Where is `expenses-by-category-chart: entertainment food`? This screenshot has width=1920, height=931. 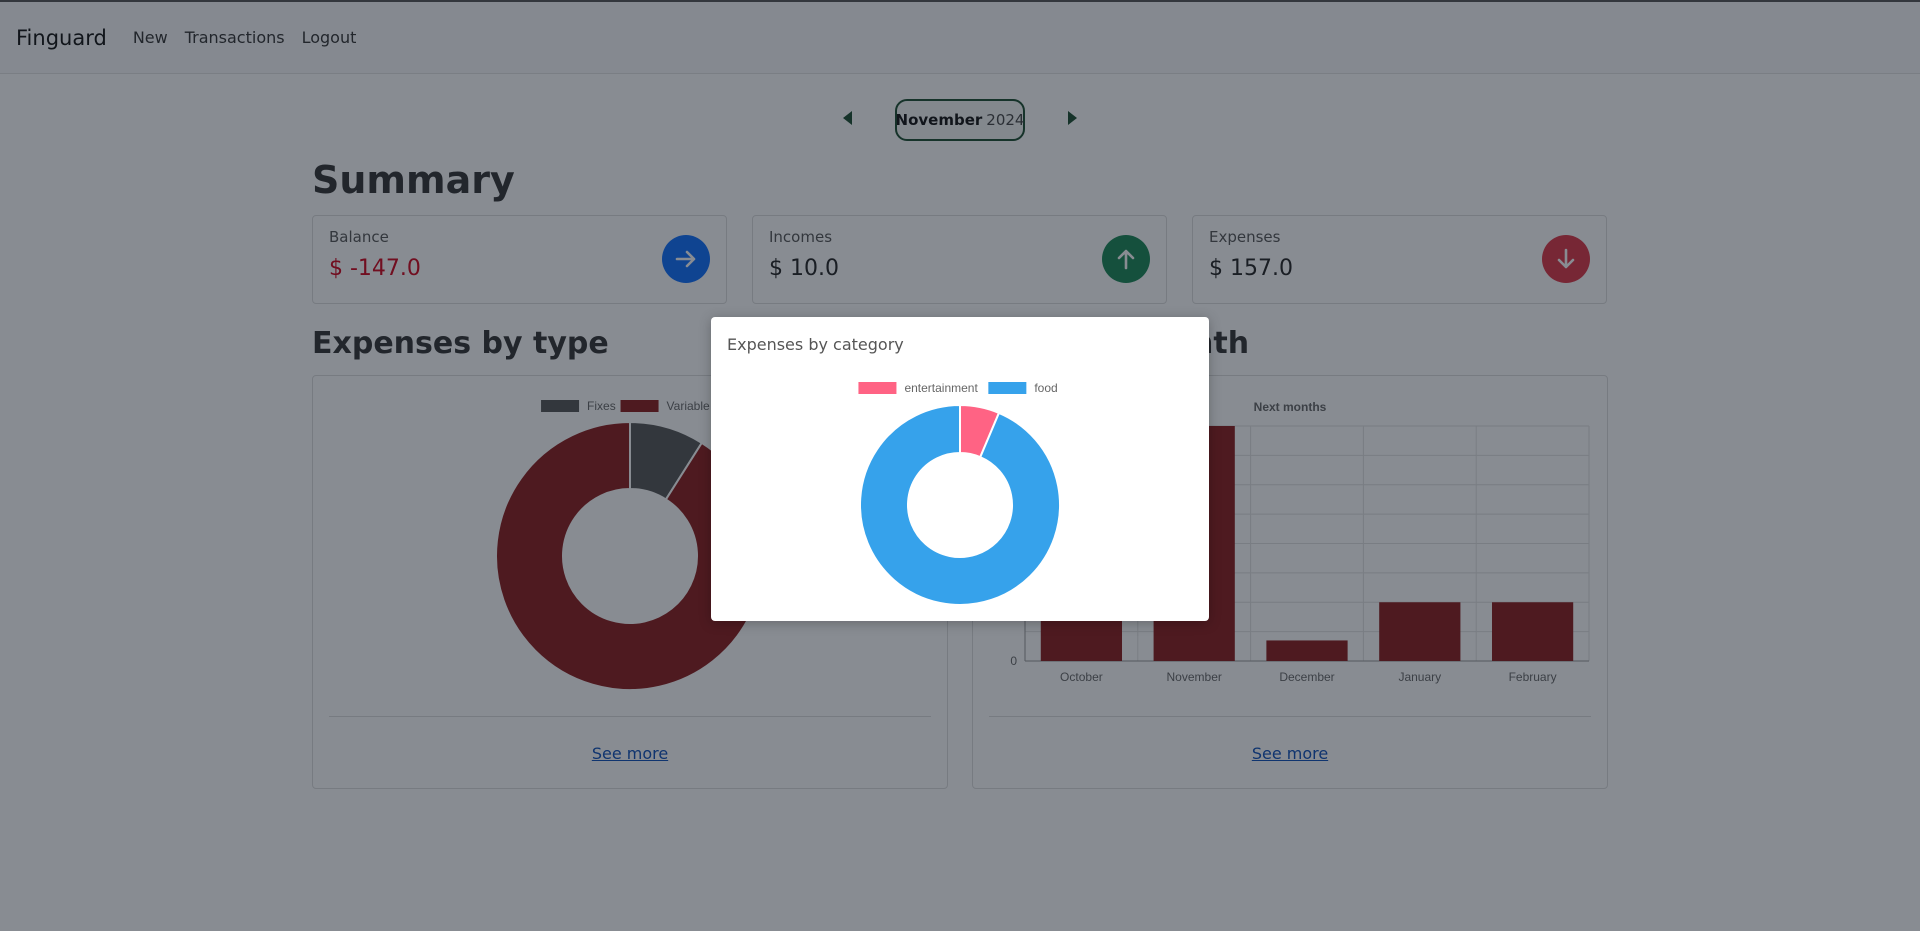
expenses-by-category-chart: entertainment food is located at coordinates (959, 493).